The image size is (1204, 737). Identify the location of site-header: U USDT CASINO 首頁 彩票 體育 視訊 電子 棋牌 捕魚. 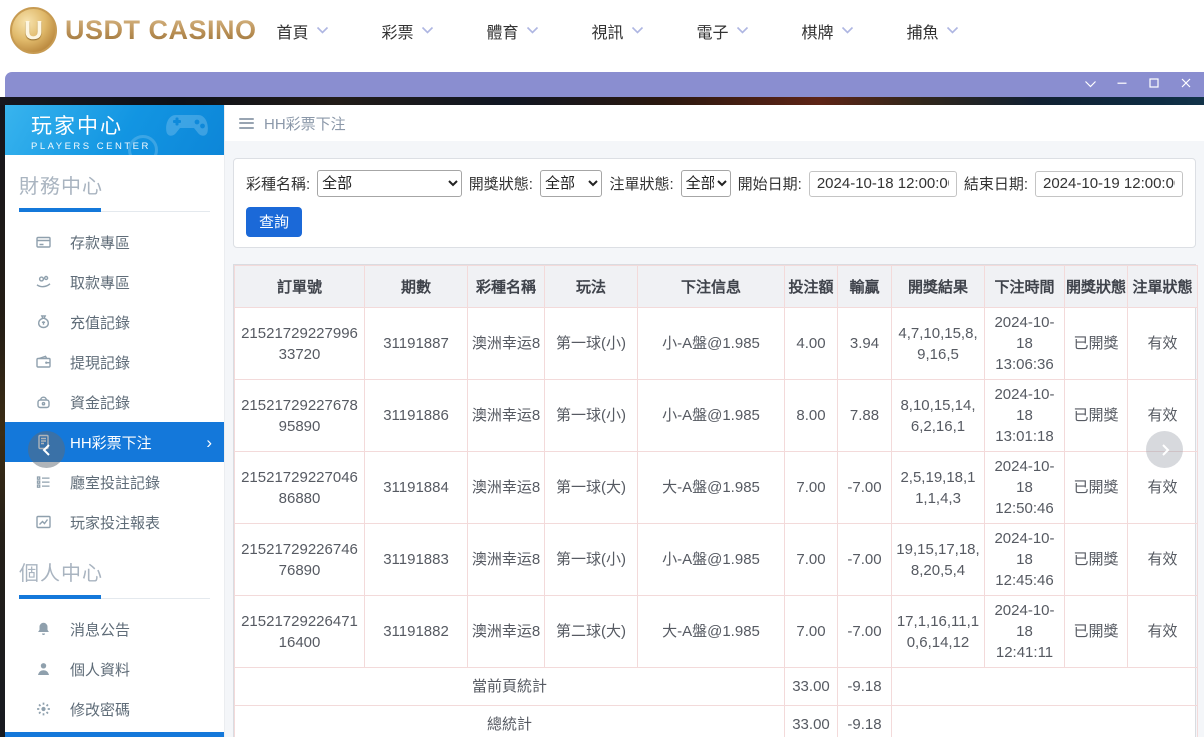
(602, 31).